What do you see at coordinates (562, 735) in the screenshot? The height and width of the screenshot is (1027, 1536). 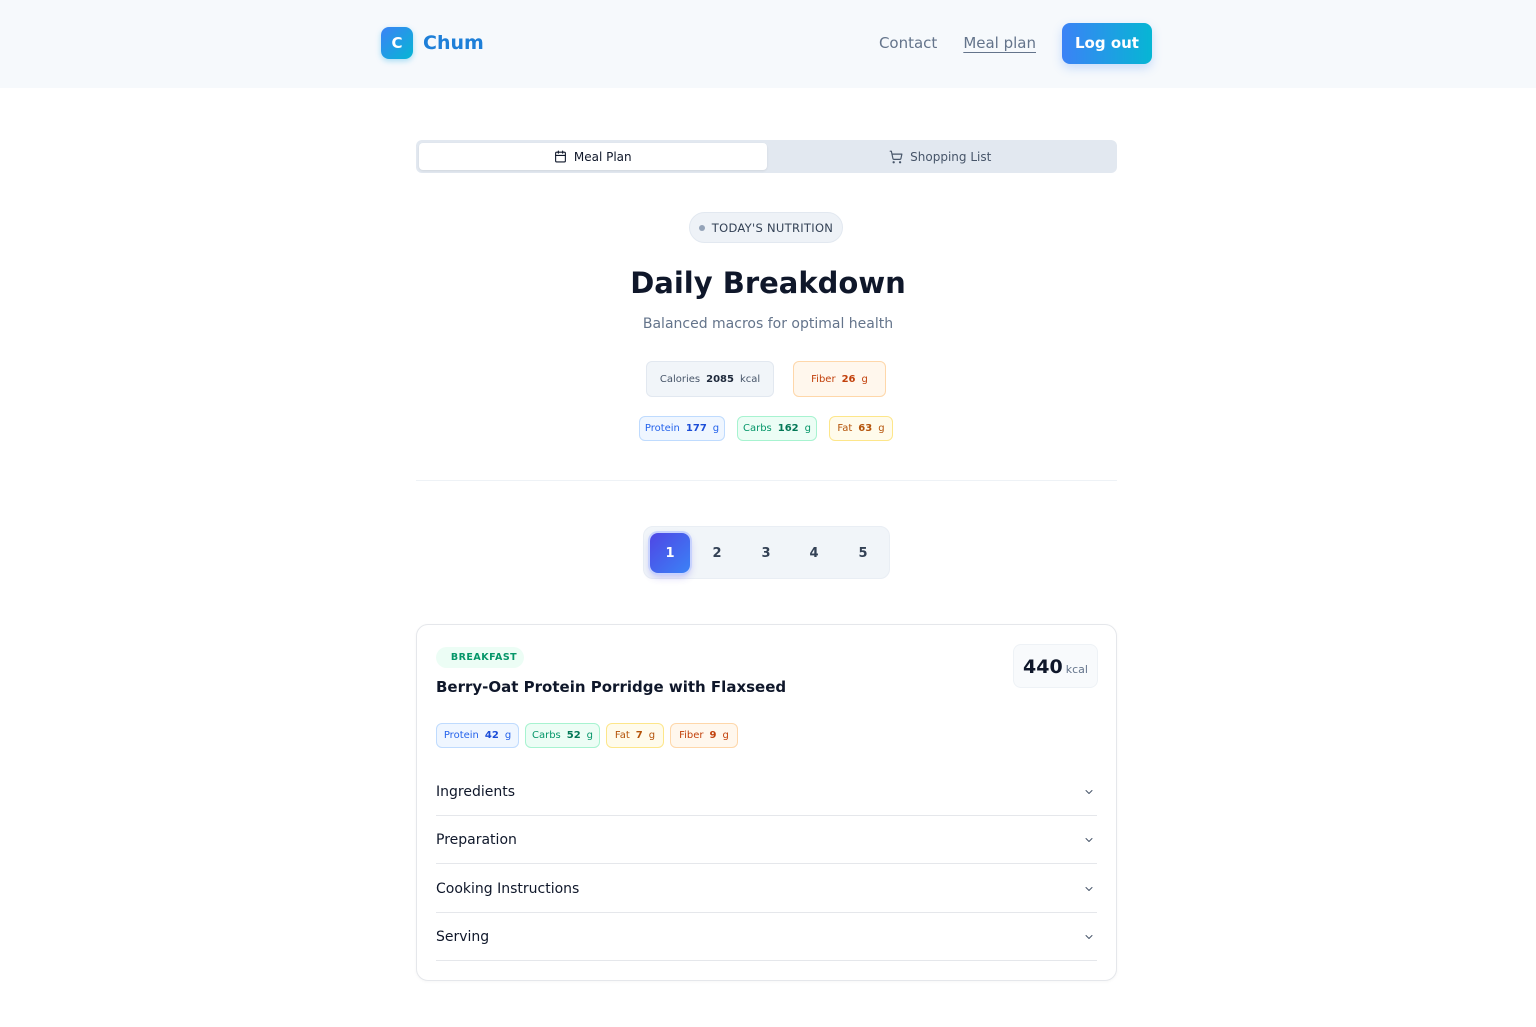 I see `meal-carbs-chip: Carbs 52 g` at bounding box center [562, 735].